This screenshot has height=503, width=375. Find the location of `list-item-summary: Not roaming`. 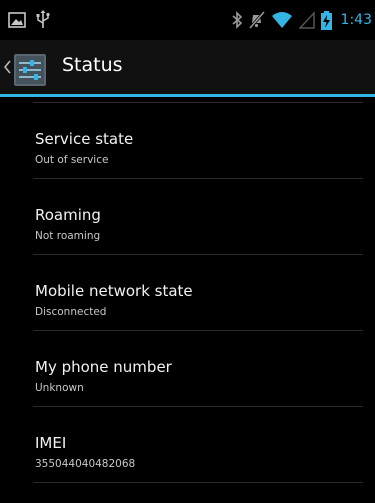

list-item-summary: Not roaming is located at coordinates (68, 236).